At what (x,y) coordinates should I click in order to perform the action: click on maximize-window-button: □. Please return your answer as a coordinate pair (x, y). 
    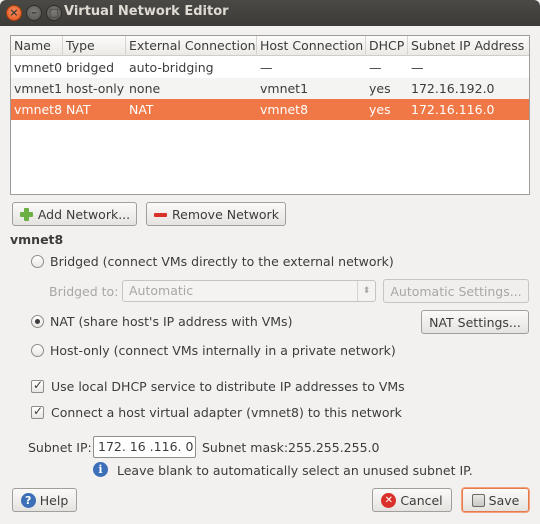
    Looking at the image, I should click on (54, 13).